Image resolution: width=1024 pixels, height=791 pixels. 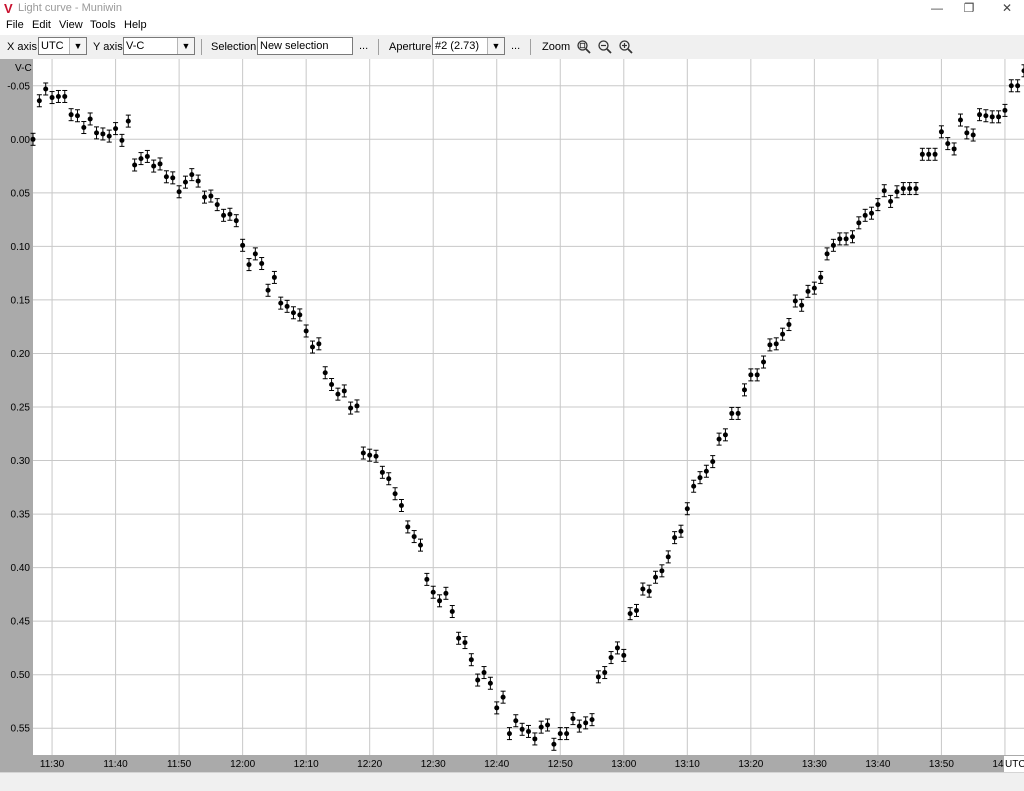 I want to click on horizontal-scrollbar, so click(x=512, y=781).